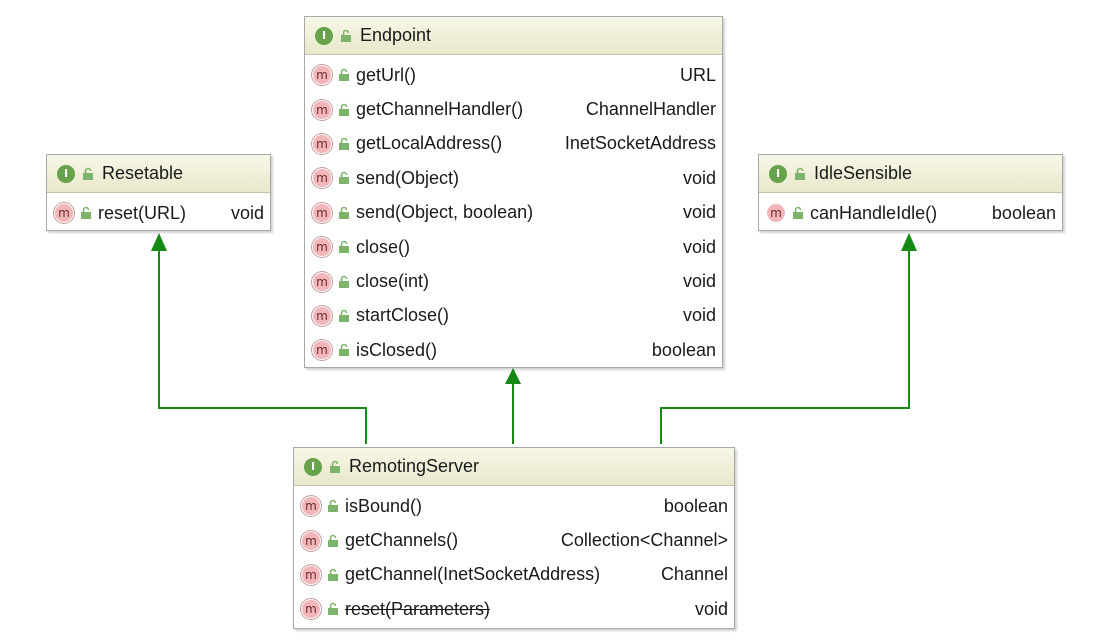  What do you see at coordinates (513, 376) in the screenshot?
I see `arrowhead-endpoint` at bounding box center [513, 376].